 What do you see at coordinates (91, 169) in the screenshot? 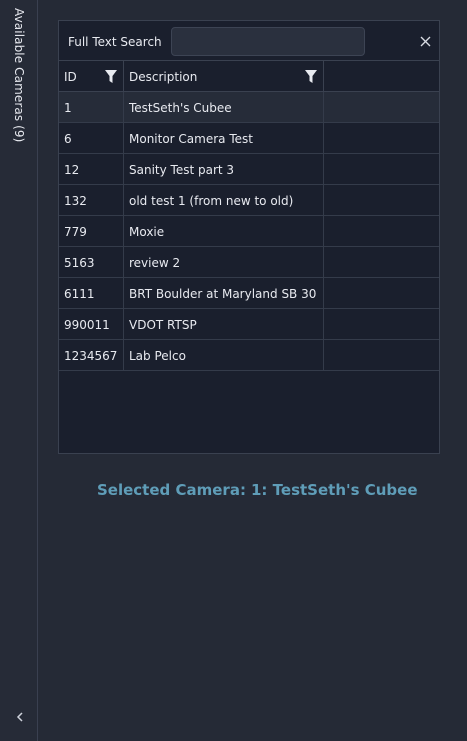
I see `id-cell: 12` at bounding box center [91, 169].